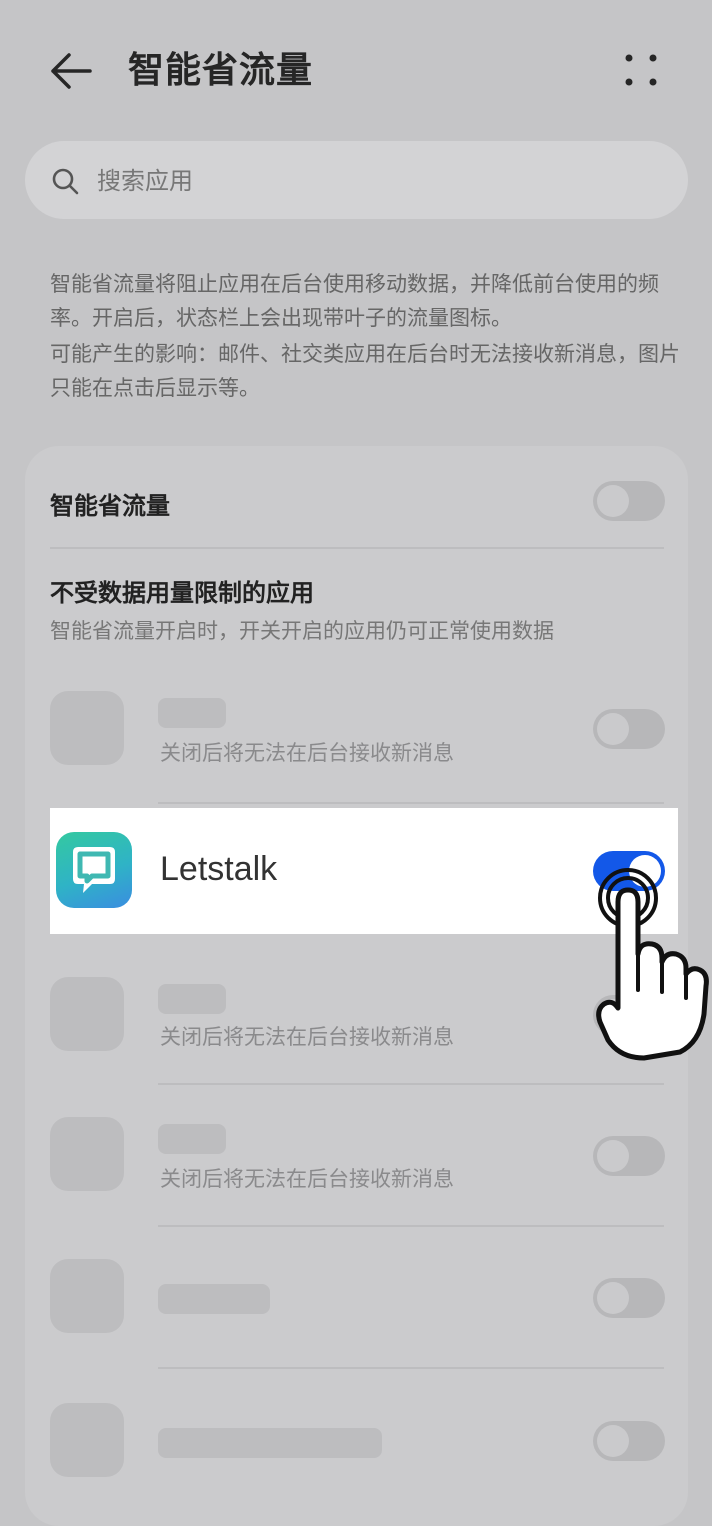 The width and height of the screenshot is (712, 1526). Describe the element at coordinates (182, 593) in the screenshot. I see `unrestricted-apps-title: 不受数据用量限制的应用` at that location.